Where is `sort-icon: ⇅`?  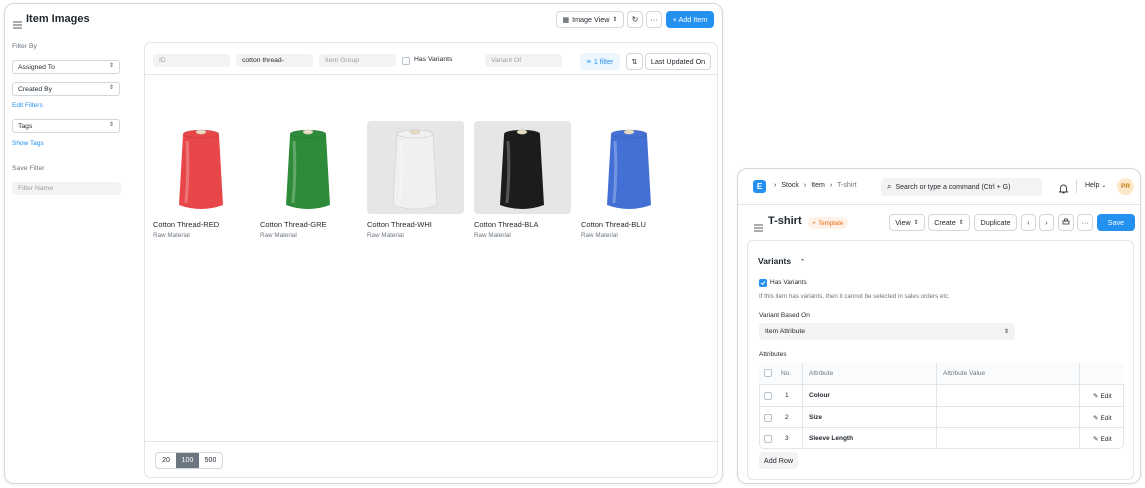 sort-icon: ⇅ is located at coordinates (634, 61).